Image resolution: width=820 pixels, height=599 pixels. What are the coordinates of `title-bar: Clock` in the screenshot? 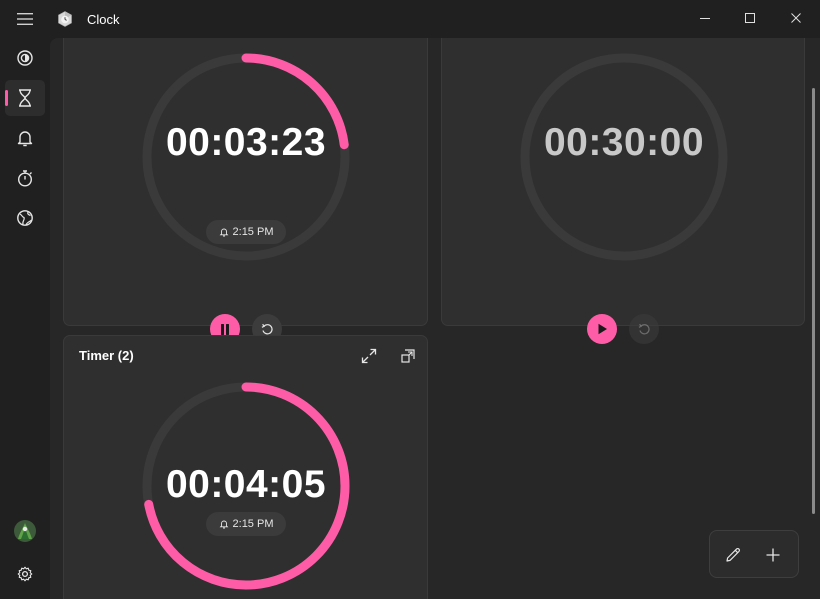 It's located at (410, 19).